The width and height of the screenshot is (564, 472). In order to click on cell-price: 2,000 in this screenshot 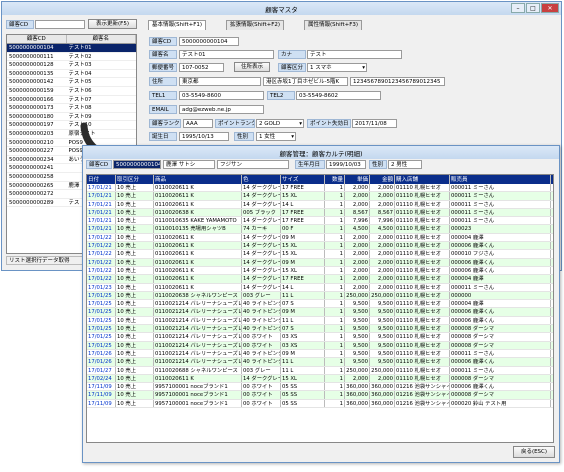, I will do `click(357, 188)`.